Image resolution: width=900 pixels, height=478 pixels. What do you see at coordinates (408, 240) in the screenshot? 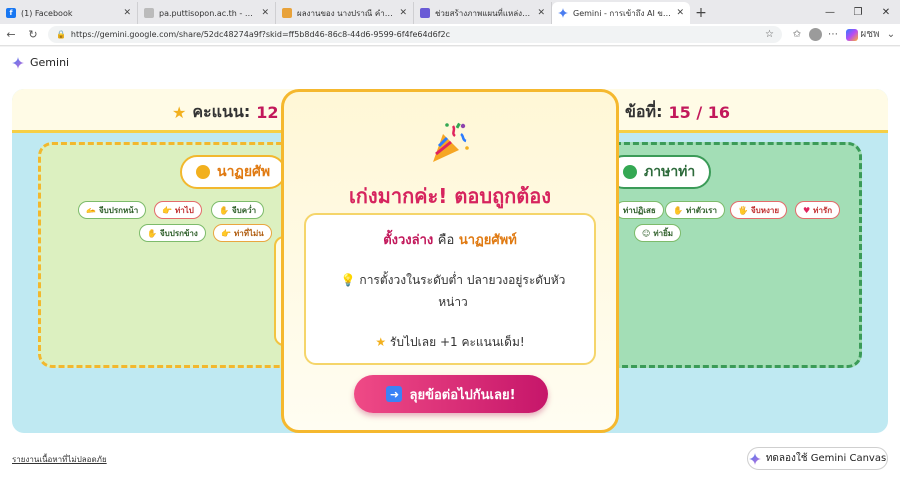
I see `answer-word: ตั้งวงล่าง` at bounding box center [408, 240].